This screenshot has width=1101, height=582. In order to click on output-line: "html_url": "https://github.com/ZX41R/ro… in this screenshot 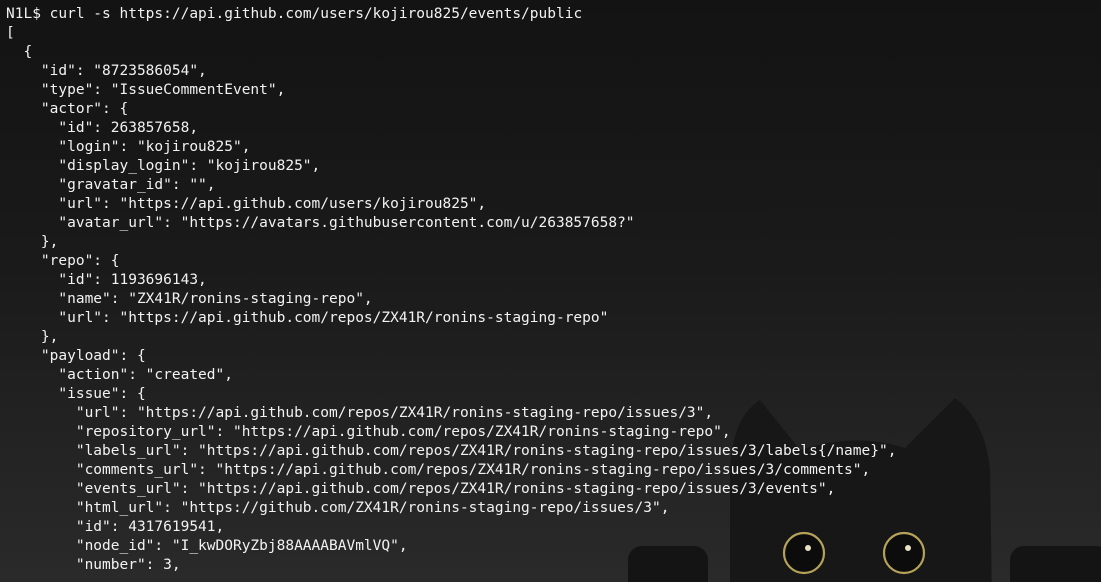, I will do `click(338, 508)`.